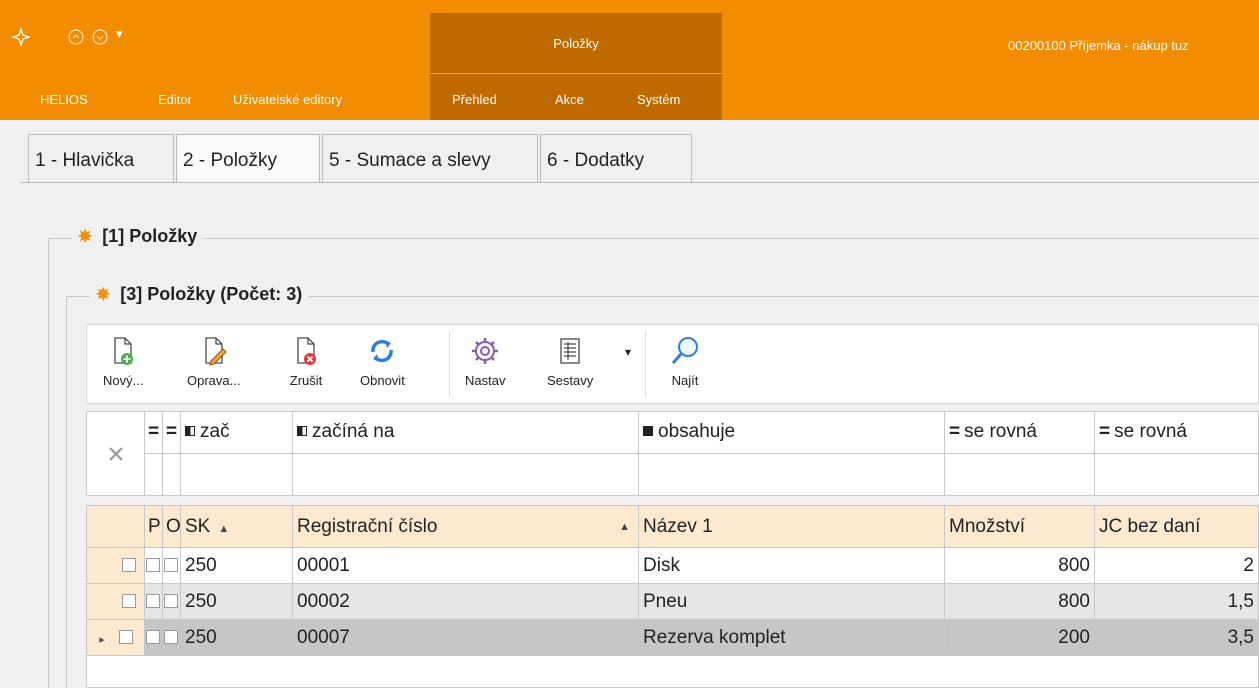  I want to click on clear-filter-button, so click(116, 453).